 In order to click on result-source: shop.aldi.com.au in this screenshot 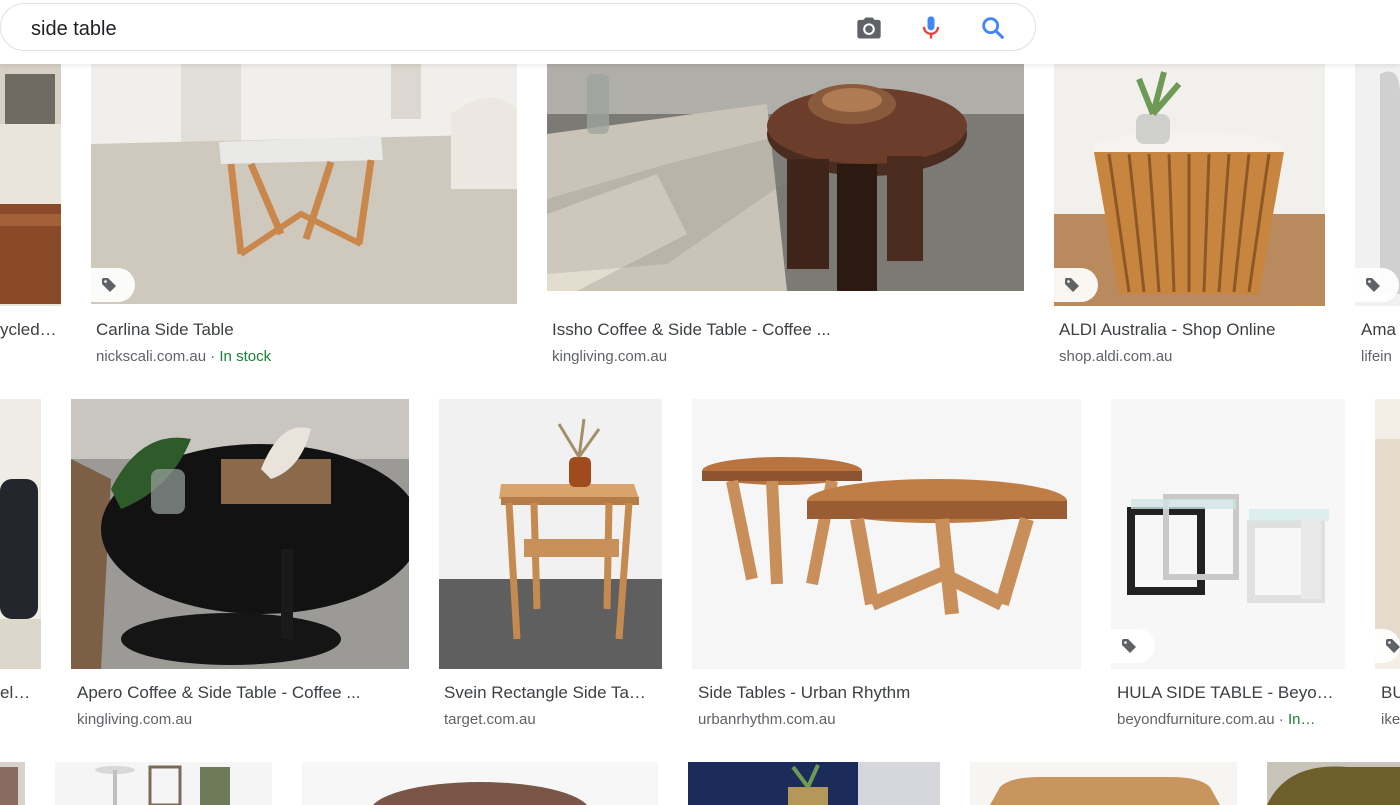, I will do `click(1116, 356)`.